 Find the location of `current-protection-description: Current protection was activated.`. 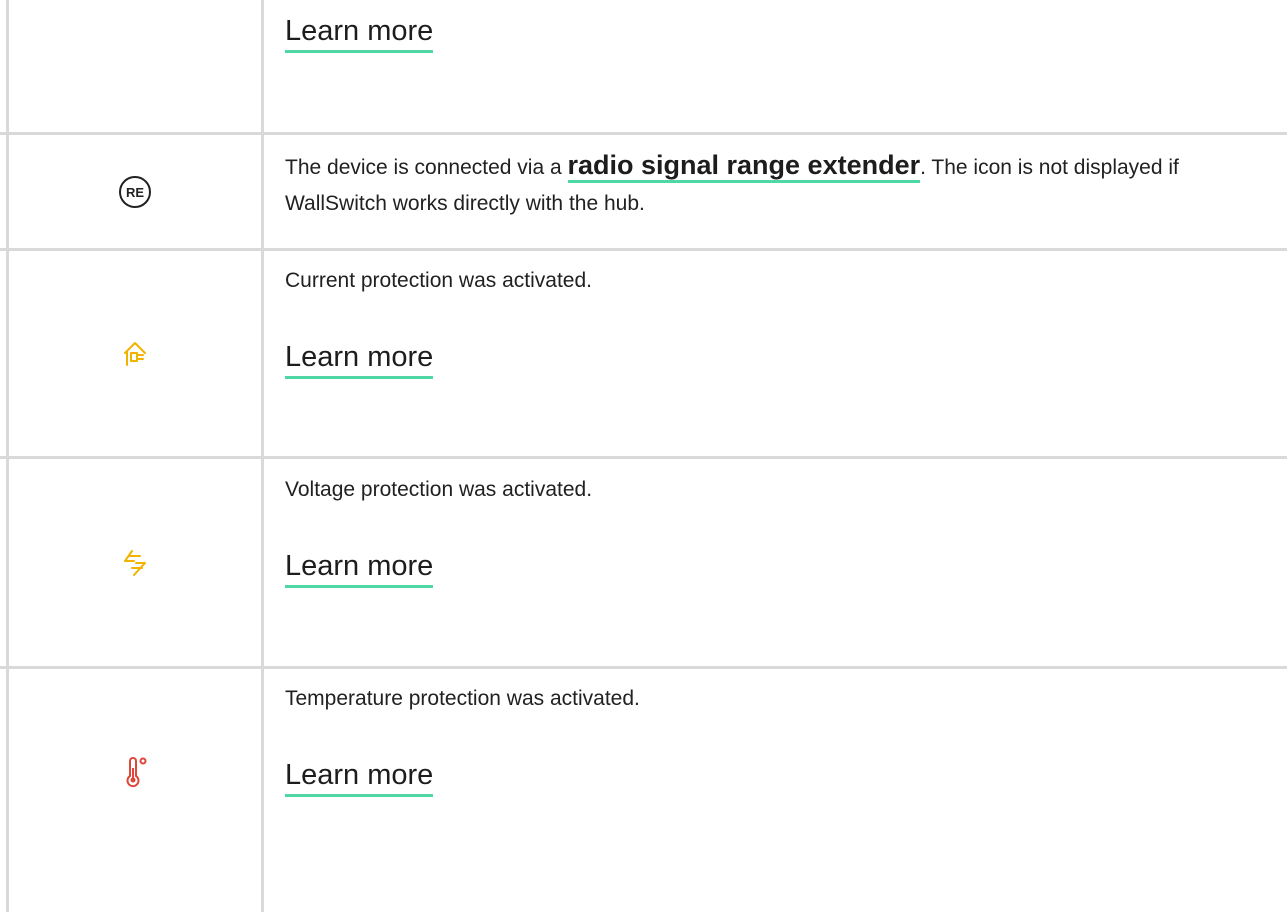

current-protection-description: Current protection was activated. is located at coordinates (438, 280).